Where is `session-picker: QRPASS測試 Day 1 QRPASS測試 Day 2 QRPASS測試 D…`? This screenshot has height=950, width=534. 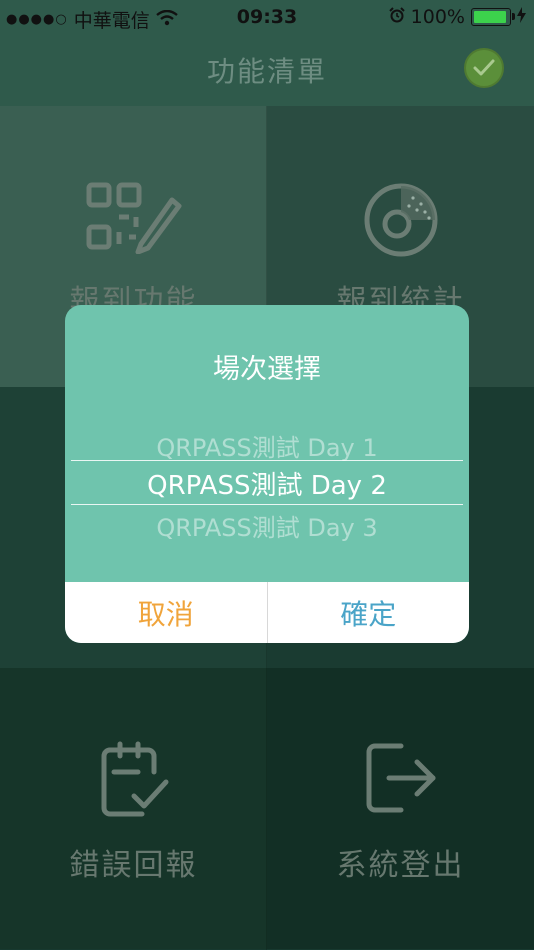
session-picker: QRPASS測試 Day 1 QRPASS測試 Day 2 QRPASS測試 D… is located at coordinates (267, 495).